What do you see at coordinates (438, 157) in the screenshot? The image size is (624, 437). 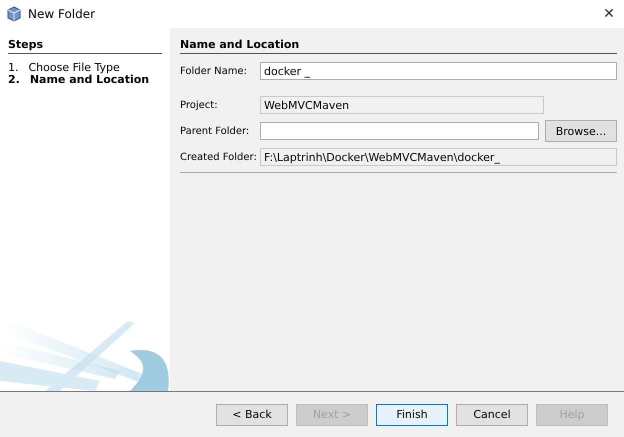 I see `readonly-field: F:\Laptrinh\Docker\WebMVCMaven\docker_` at bounding box center [438, 157].